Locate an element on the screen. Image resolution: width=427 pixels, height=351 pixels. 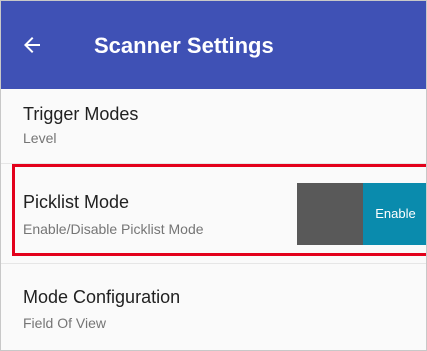
setting-summary: Enable/Disable Picklist Mode is located at coordinates (113, 229).